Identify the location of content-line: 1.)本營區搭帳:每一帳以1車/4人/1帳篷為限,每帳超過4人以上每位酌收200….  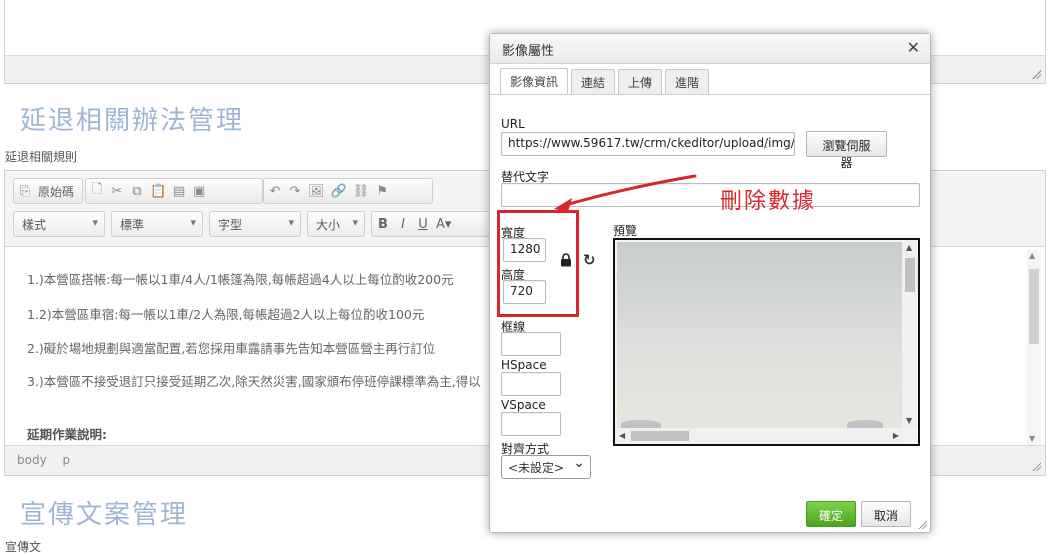
(240, 279).